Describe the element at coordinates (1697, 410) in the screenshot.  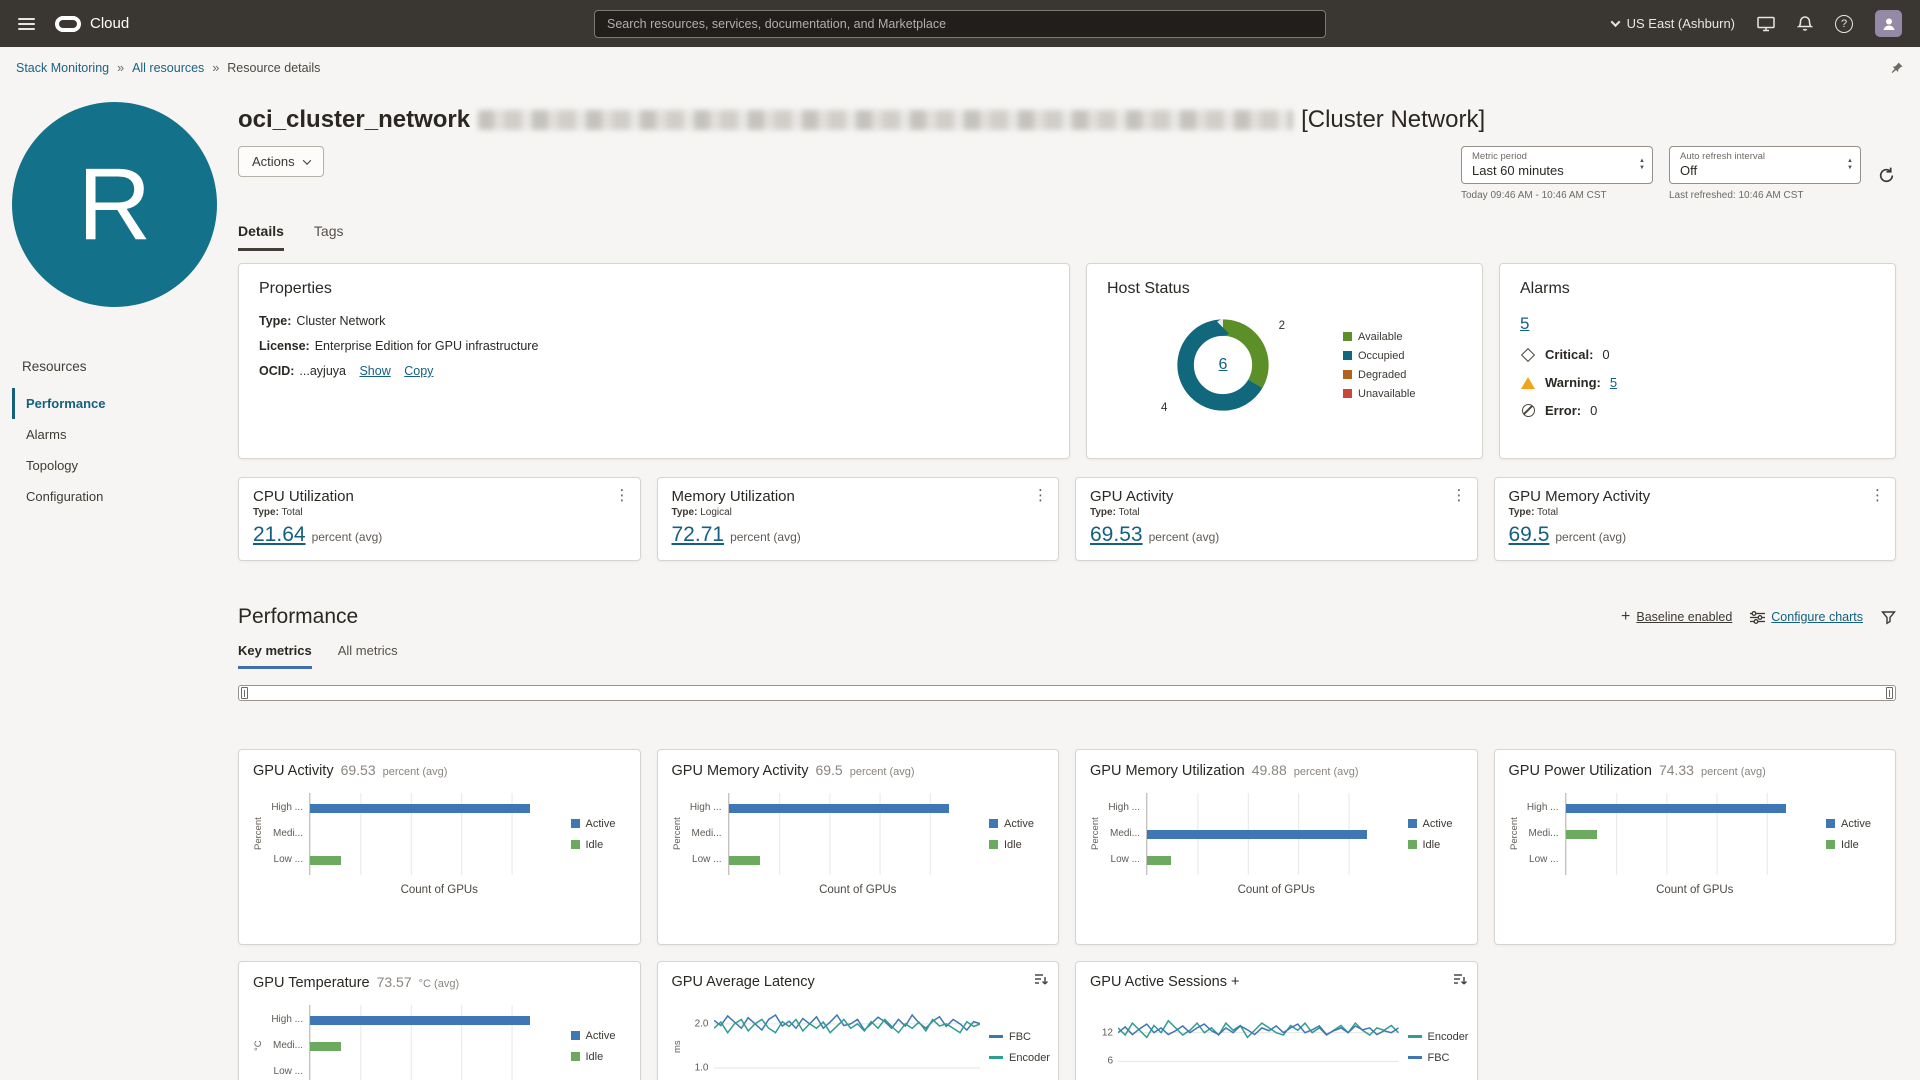
I see `alarm-row-error: Error: 0` at that location.